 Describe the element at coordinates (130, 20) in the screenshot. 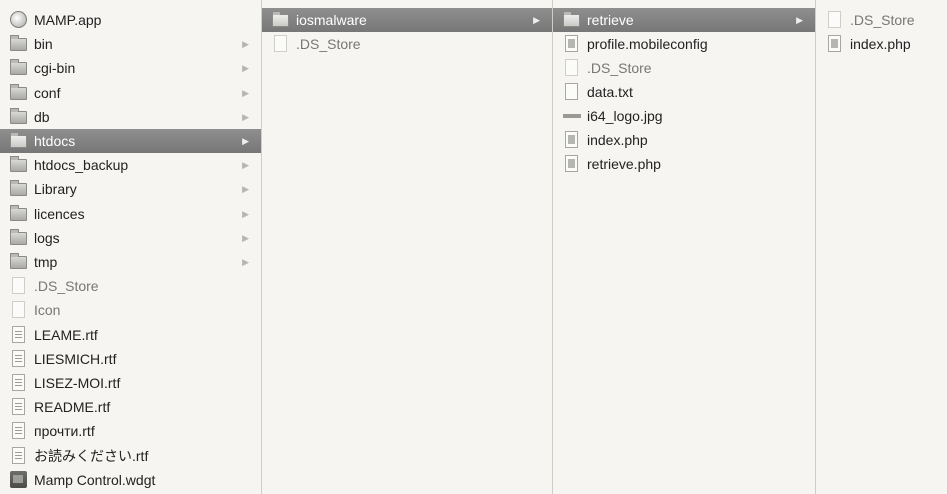

I see `list-item-mamp-app: MAMP.app` at that location.